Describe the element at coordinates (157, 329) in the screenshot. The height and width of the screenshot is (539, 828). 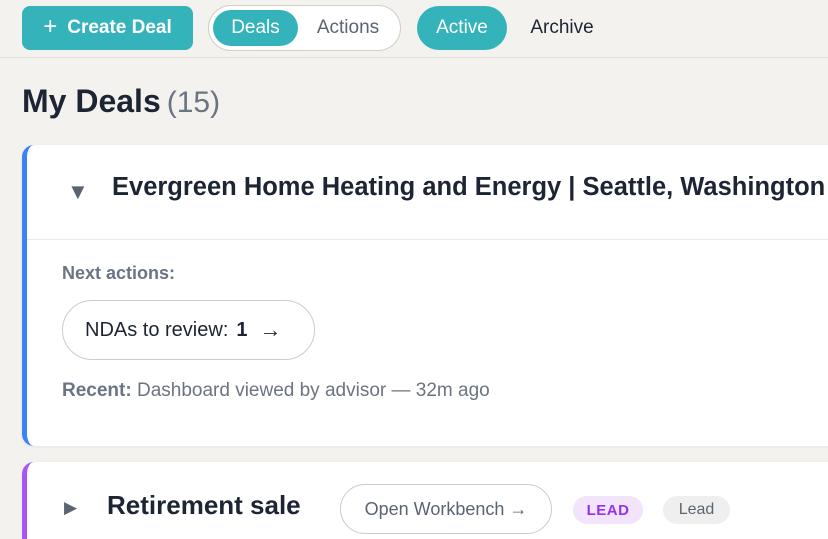
I see `nda-label: NDAs to review:` at that location.